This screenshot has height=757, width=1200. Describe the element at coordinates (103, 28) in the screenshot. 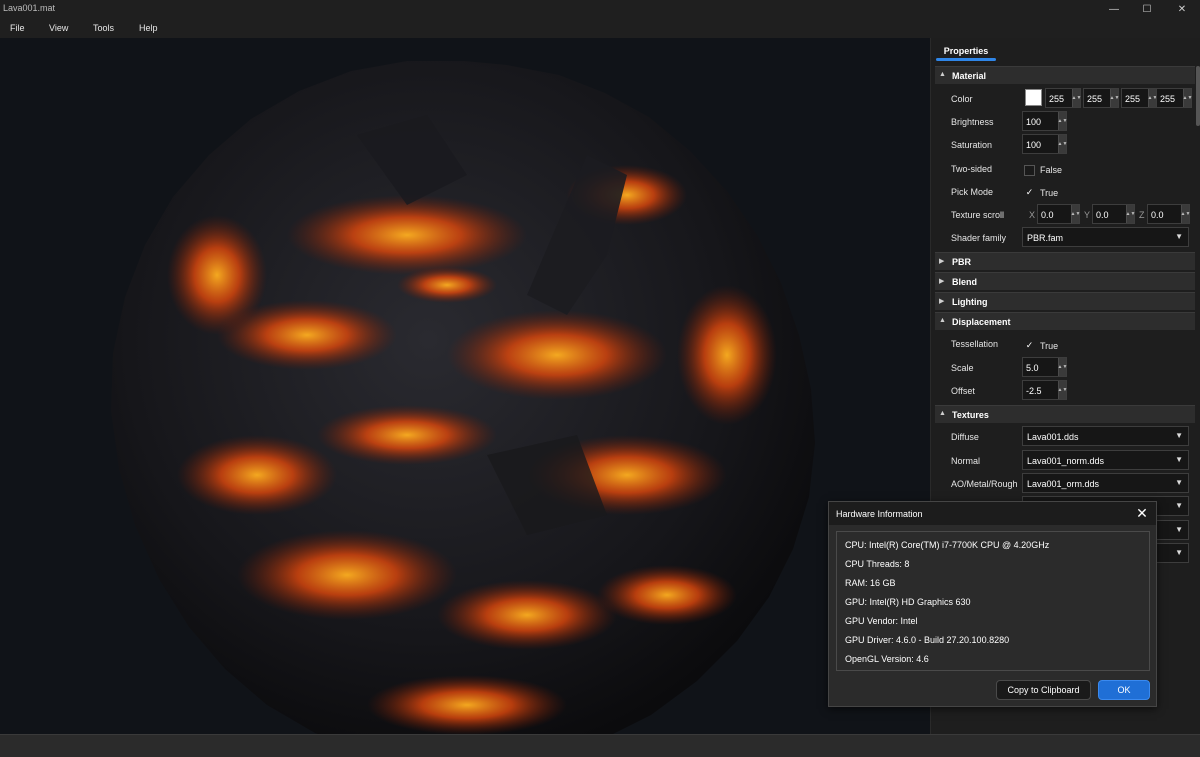

I see `menu-tools: Tools` at that location.